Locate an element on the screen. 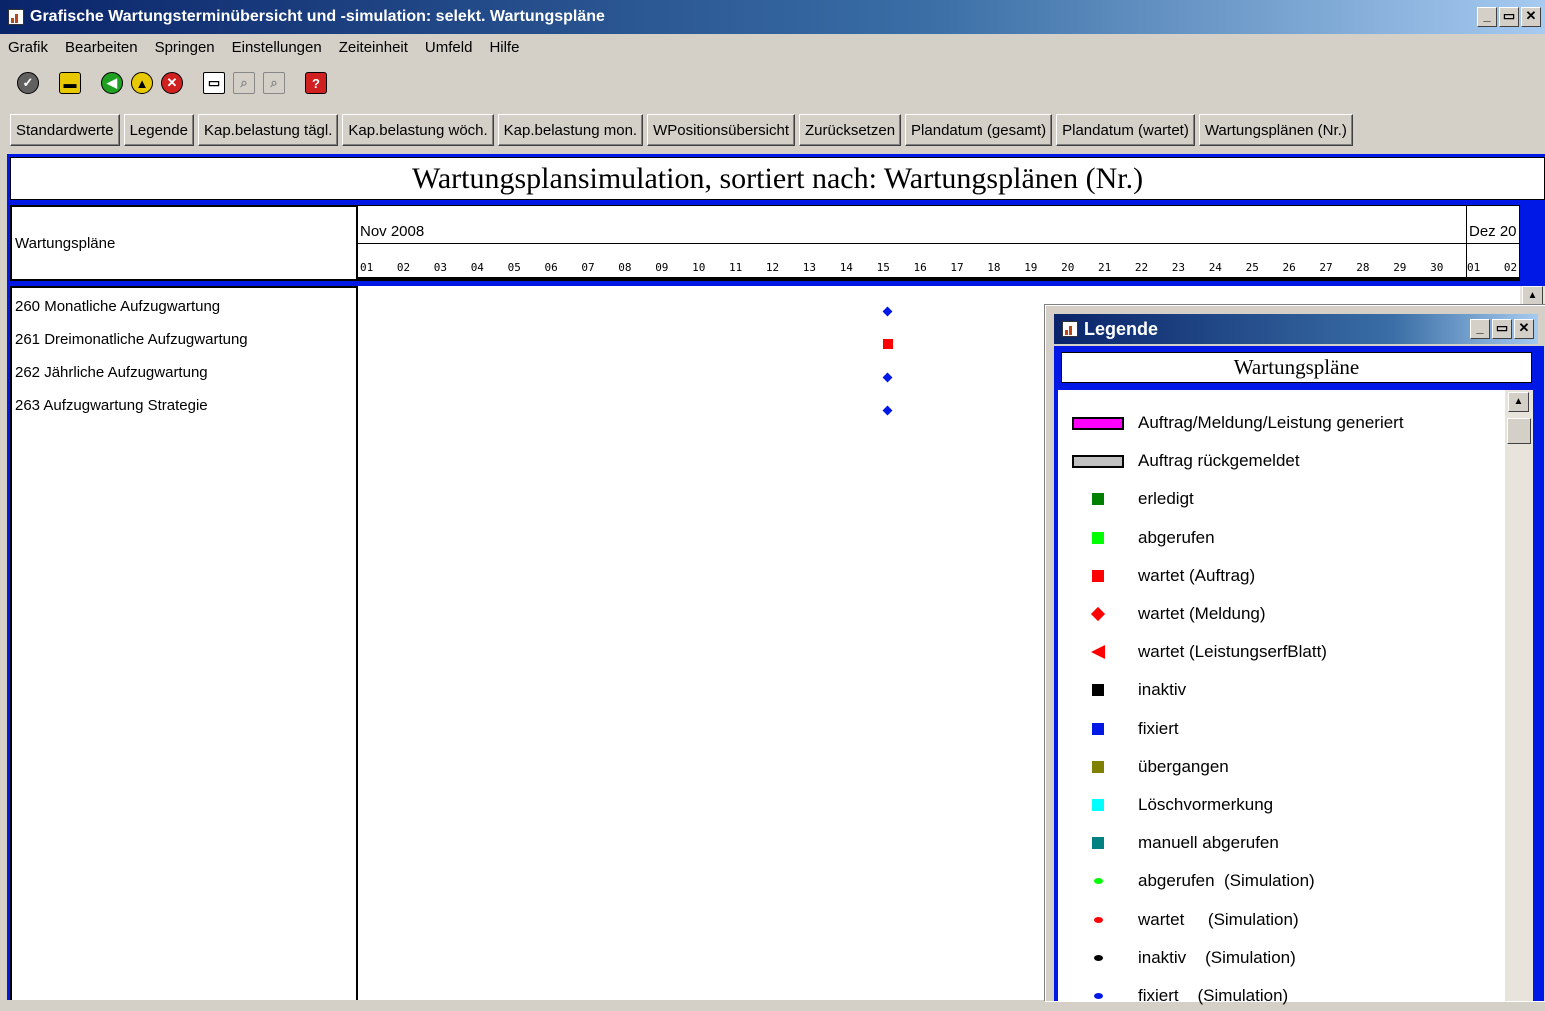 This screenshot has height=1011, width=1545. day-label: 14 is located at coordinates (846, 267).